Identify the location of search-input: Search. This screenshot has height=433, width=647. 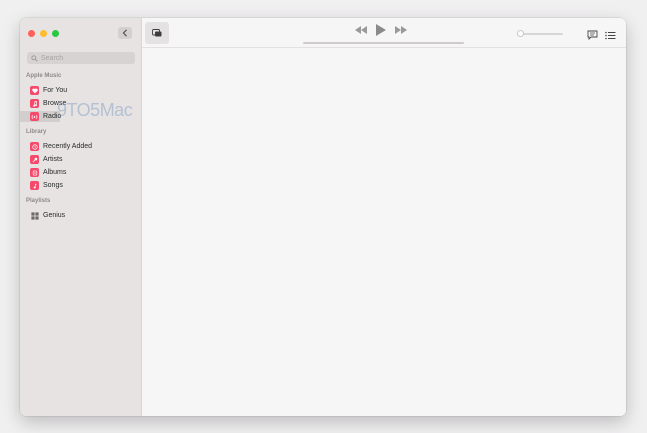
(52, 58).